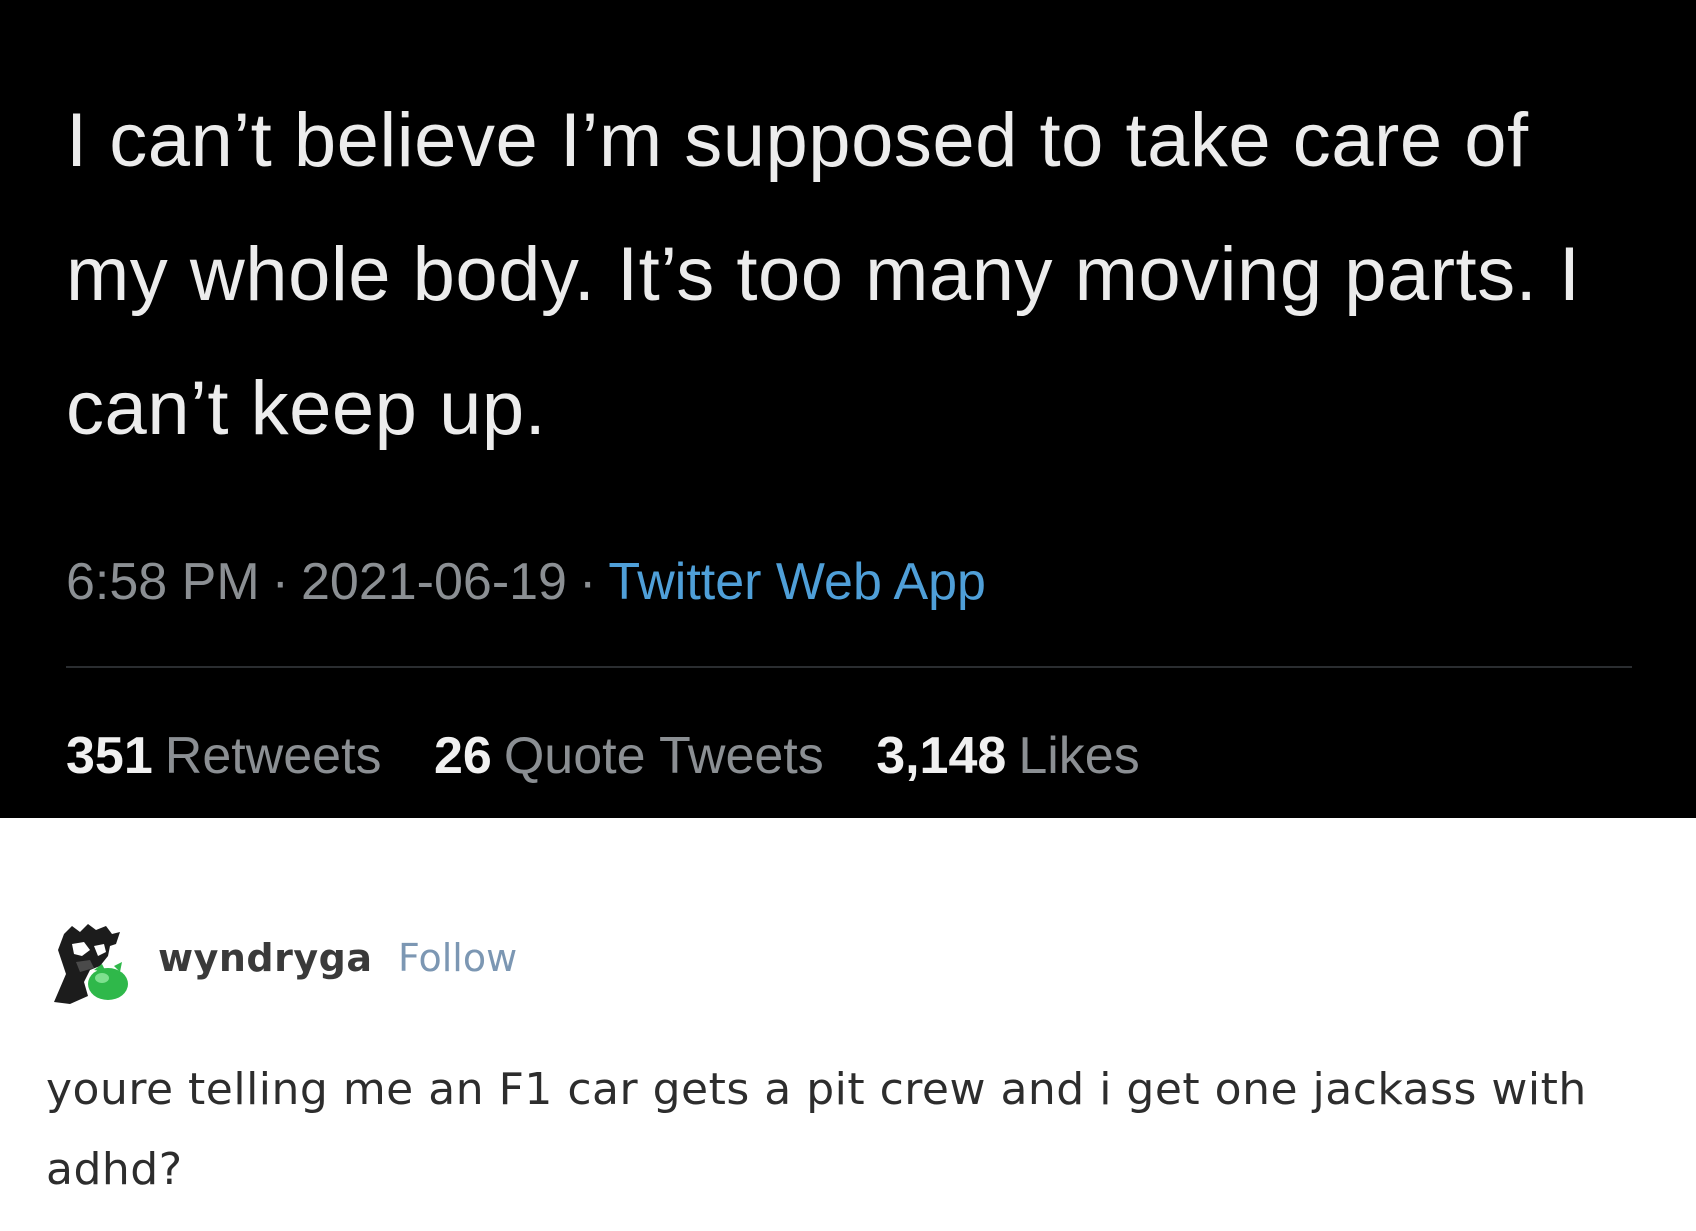 The image size is (1696, 1231). I want to click on avatar-character-icon, so click(92, 964).